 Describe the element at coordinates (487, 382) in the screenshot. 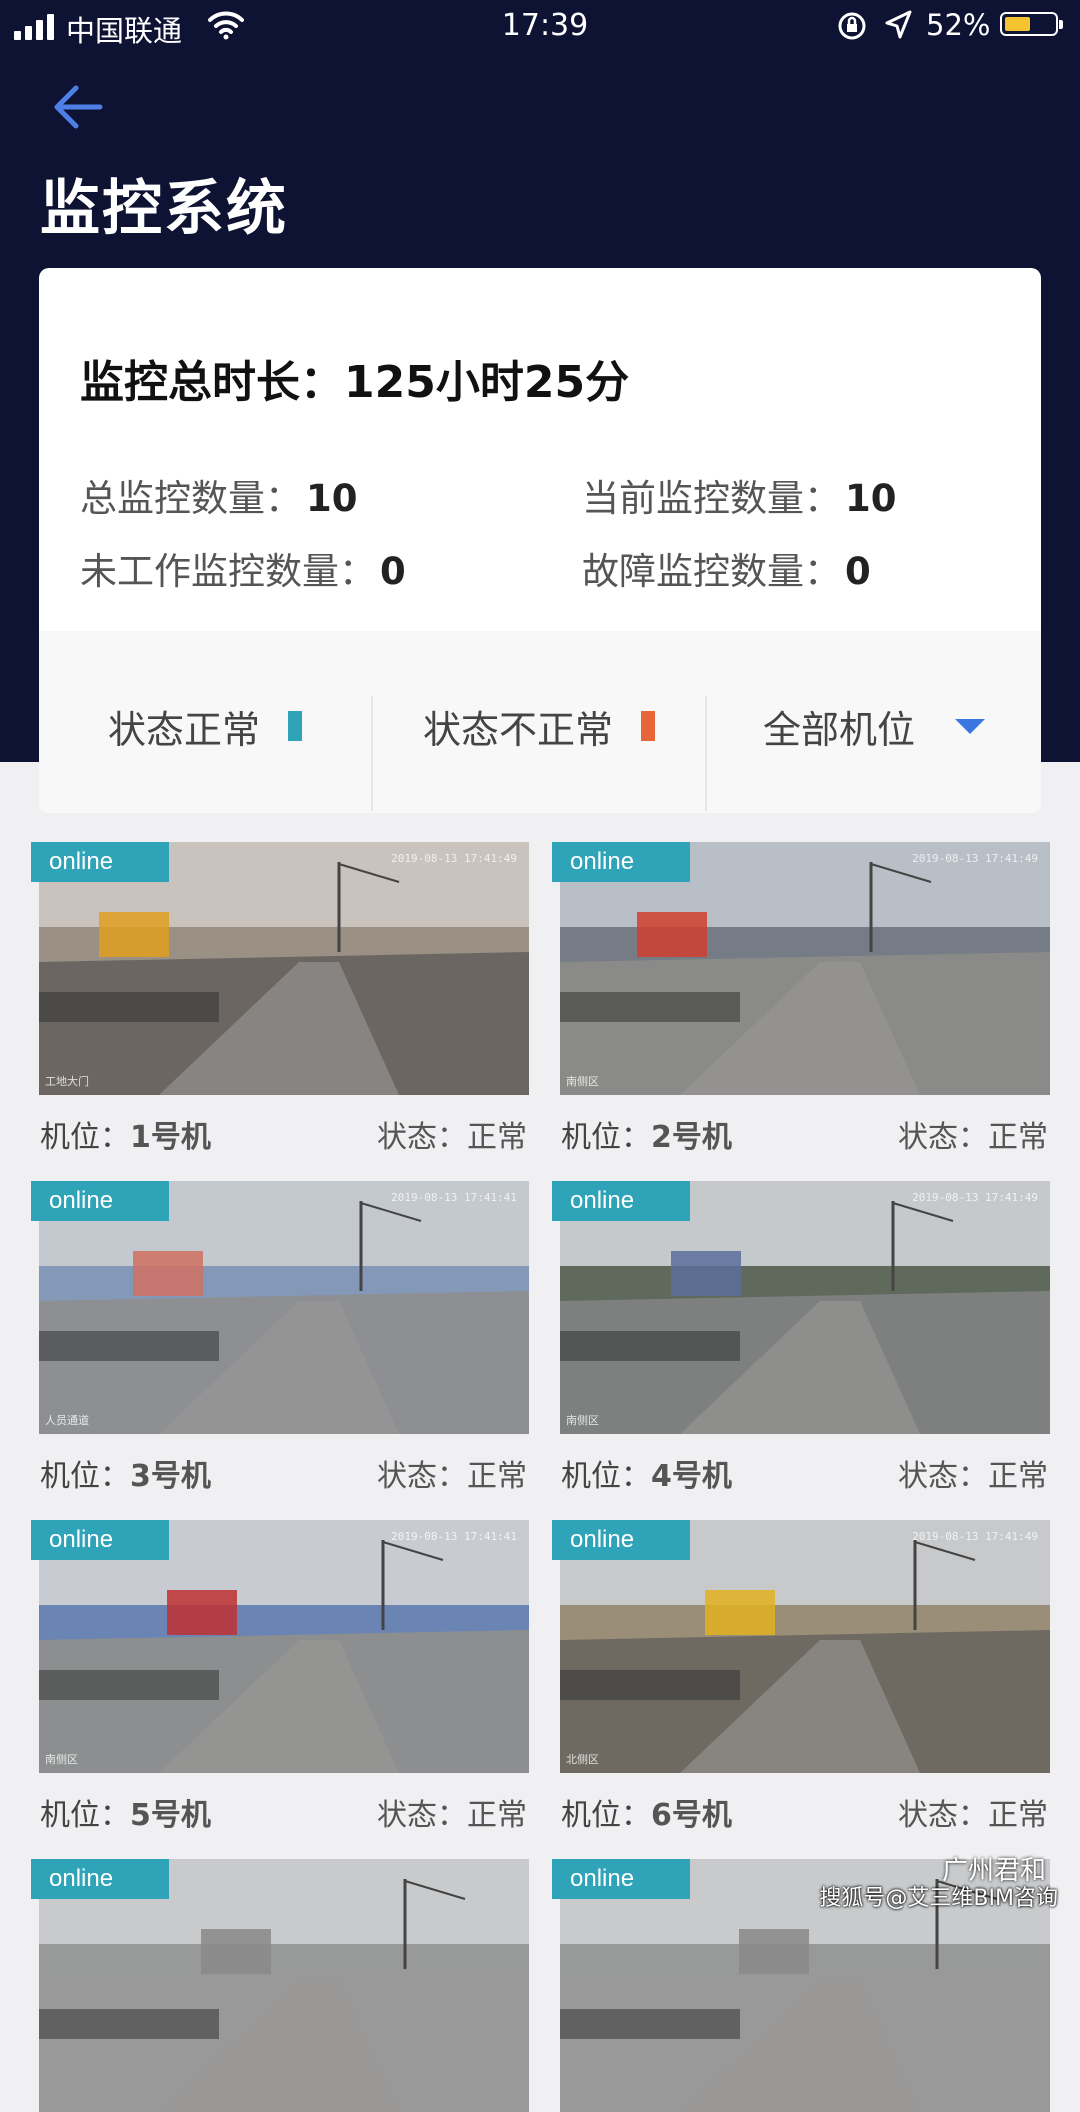

I see `total-duration-value: 125小时25分` at that location.